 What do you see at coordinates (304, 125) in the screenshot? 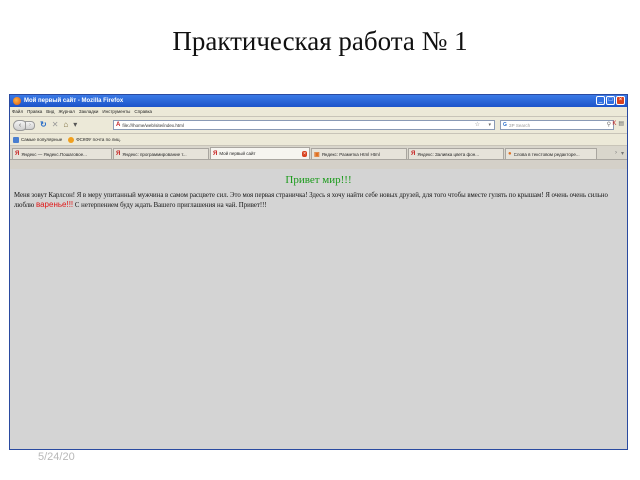
I see `address-bar: A file:///home/web/site/index.html ☆ ▾` at bounding box center [304, 125].